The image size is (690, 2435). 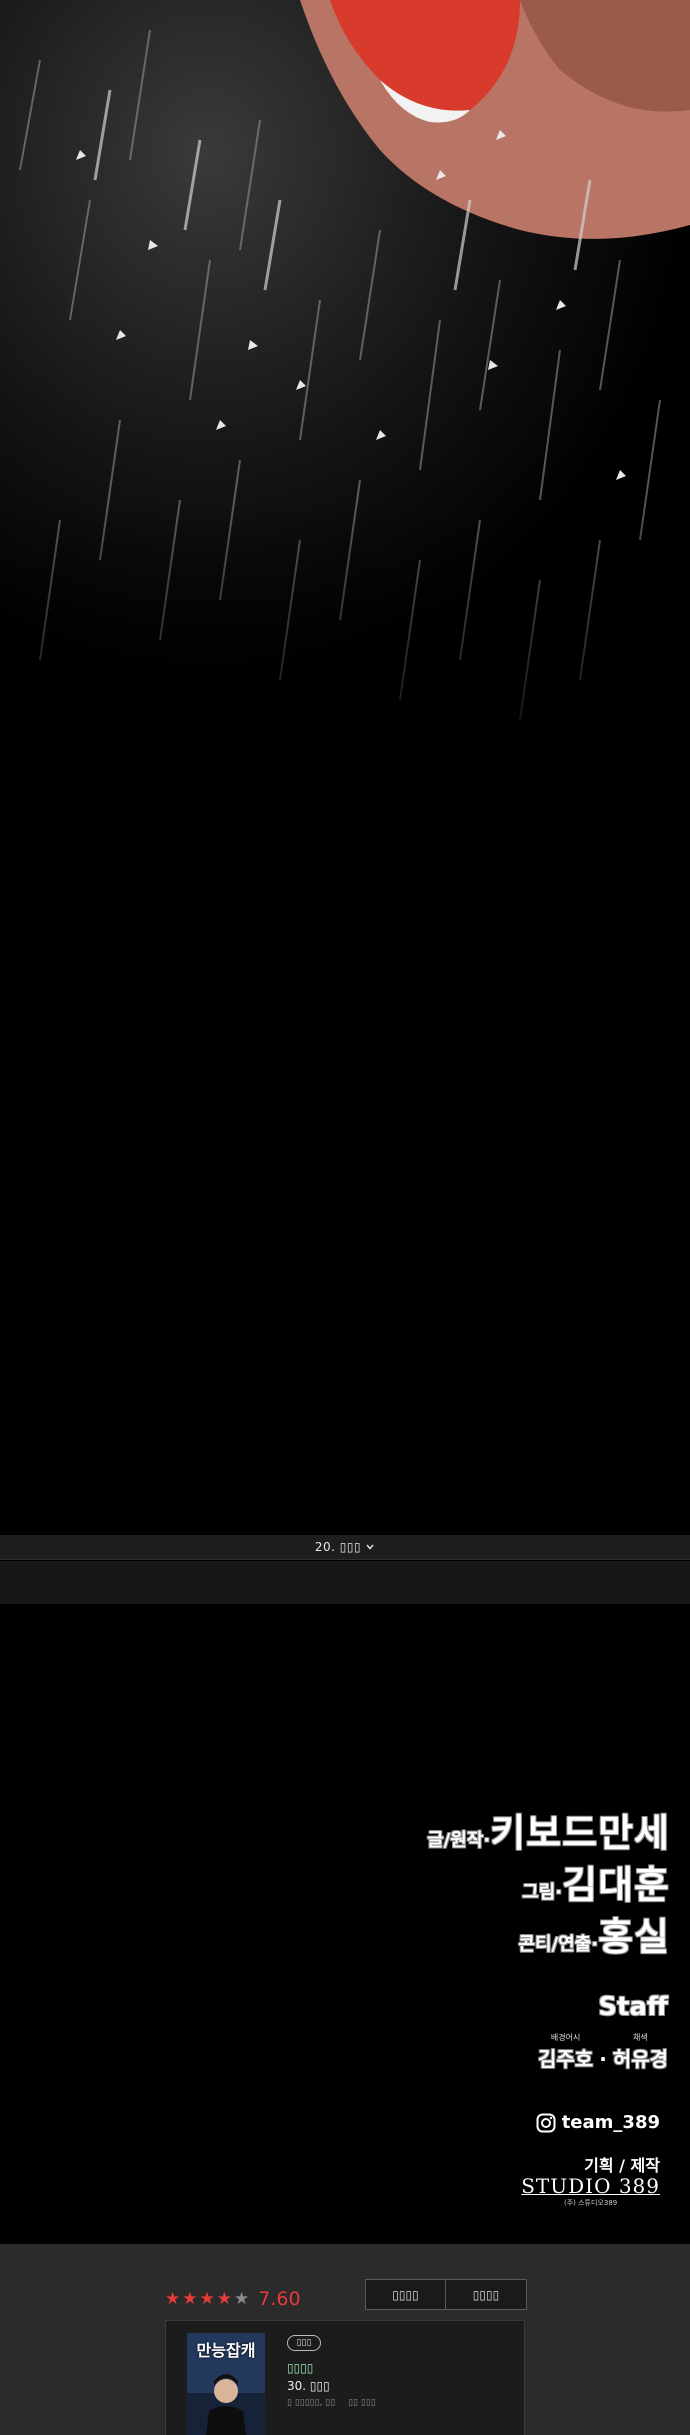 I want to click on episode-label: 20. ▯▯▯, so click(x=338, y=1547).